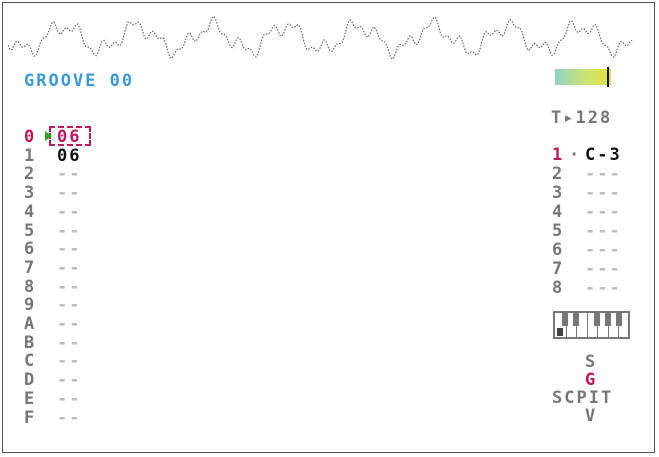 The width and height of the screenshot is (659, 457). Describe the element at coordinates (591, 416) in the screenshot. I see `screen-nav-down: V` at that location.